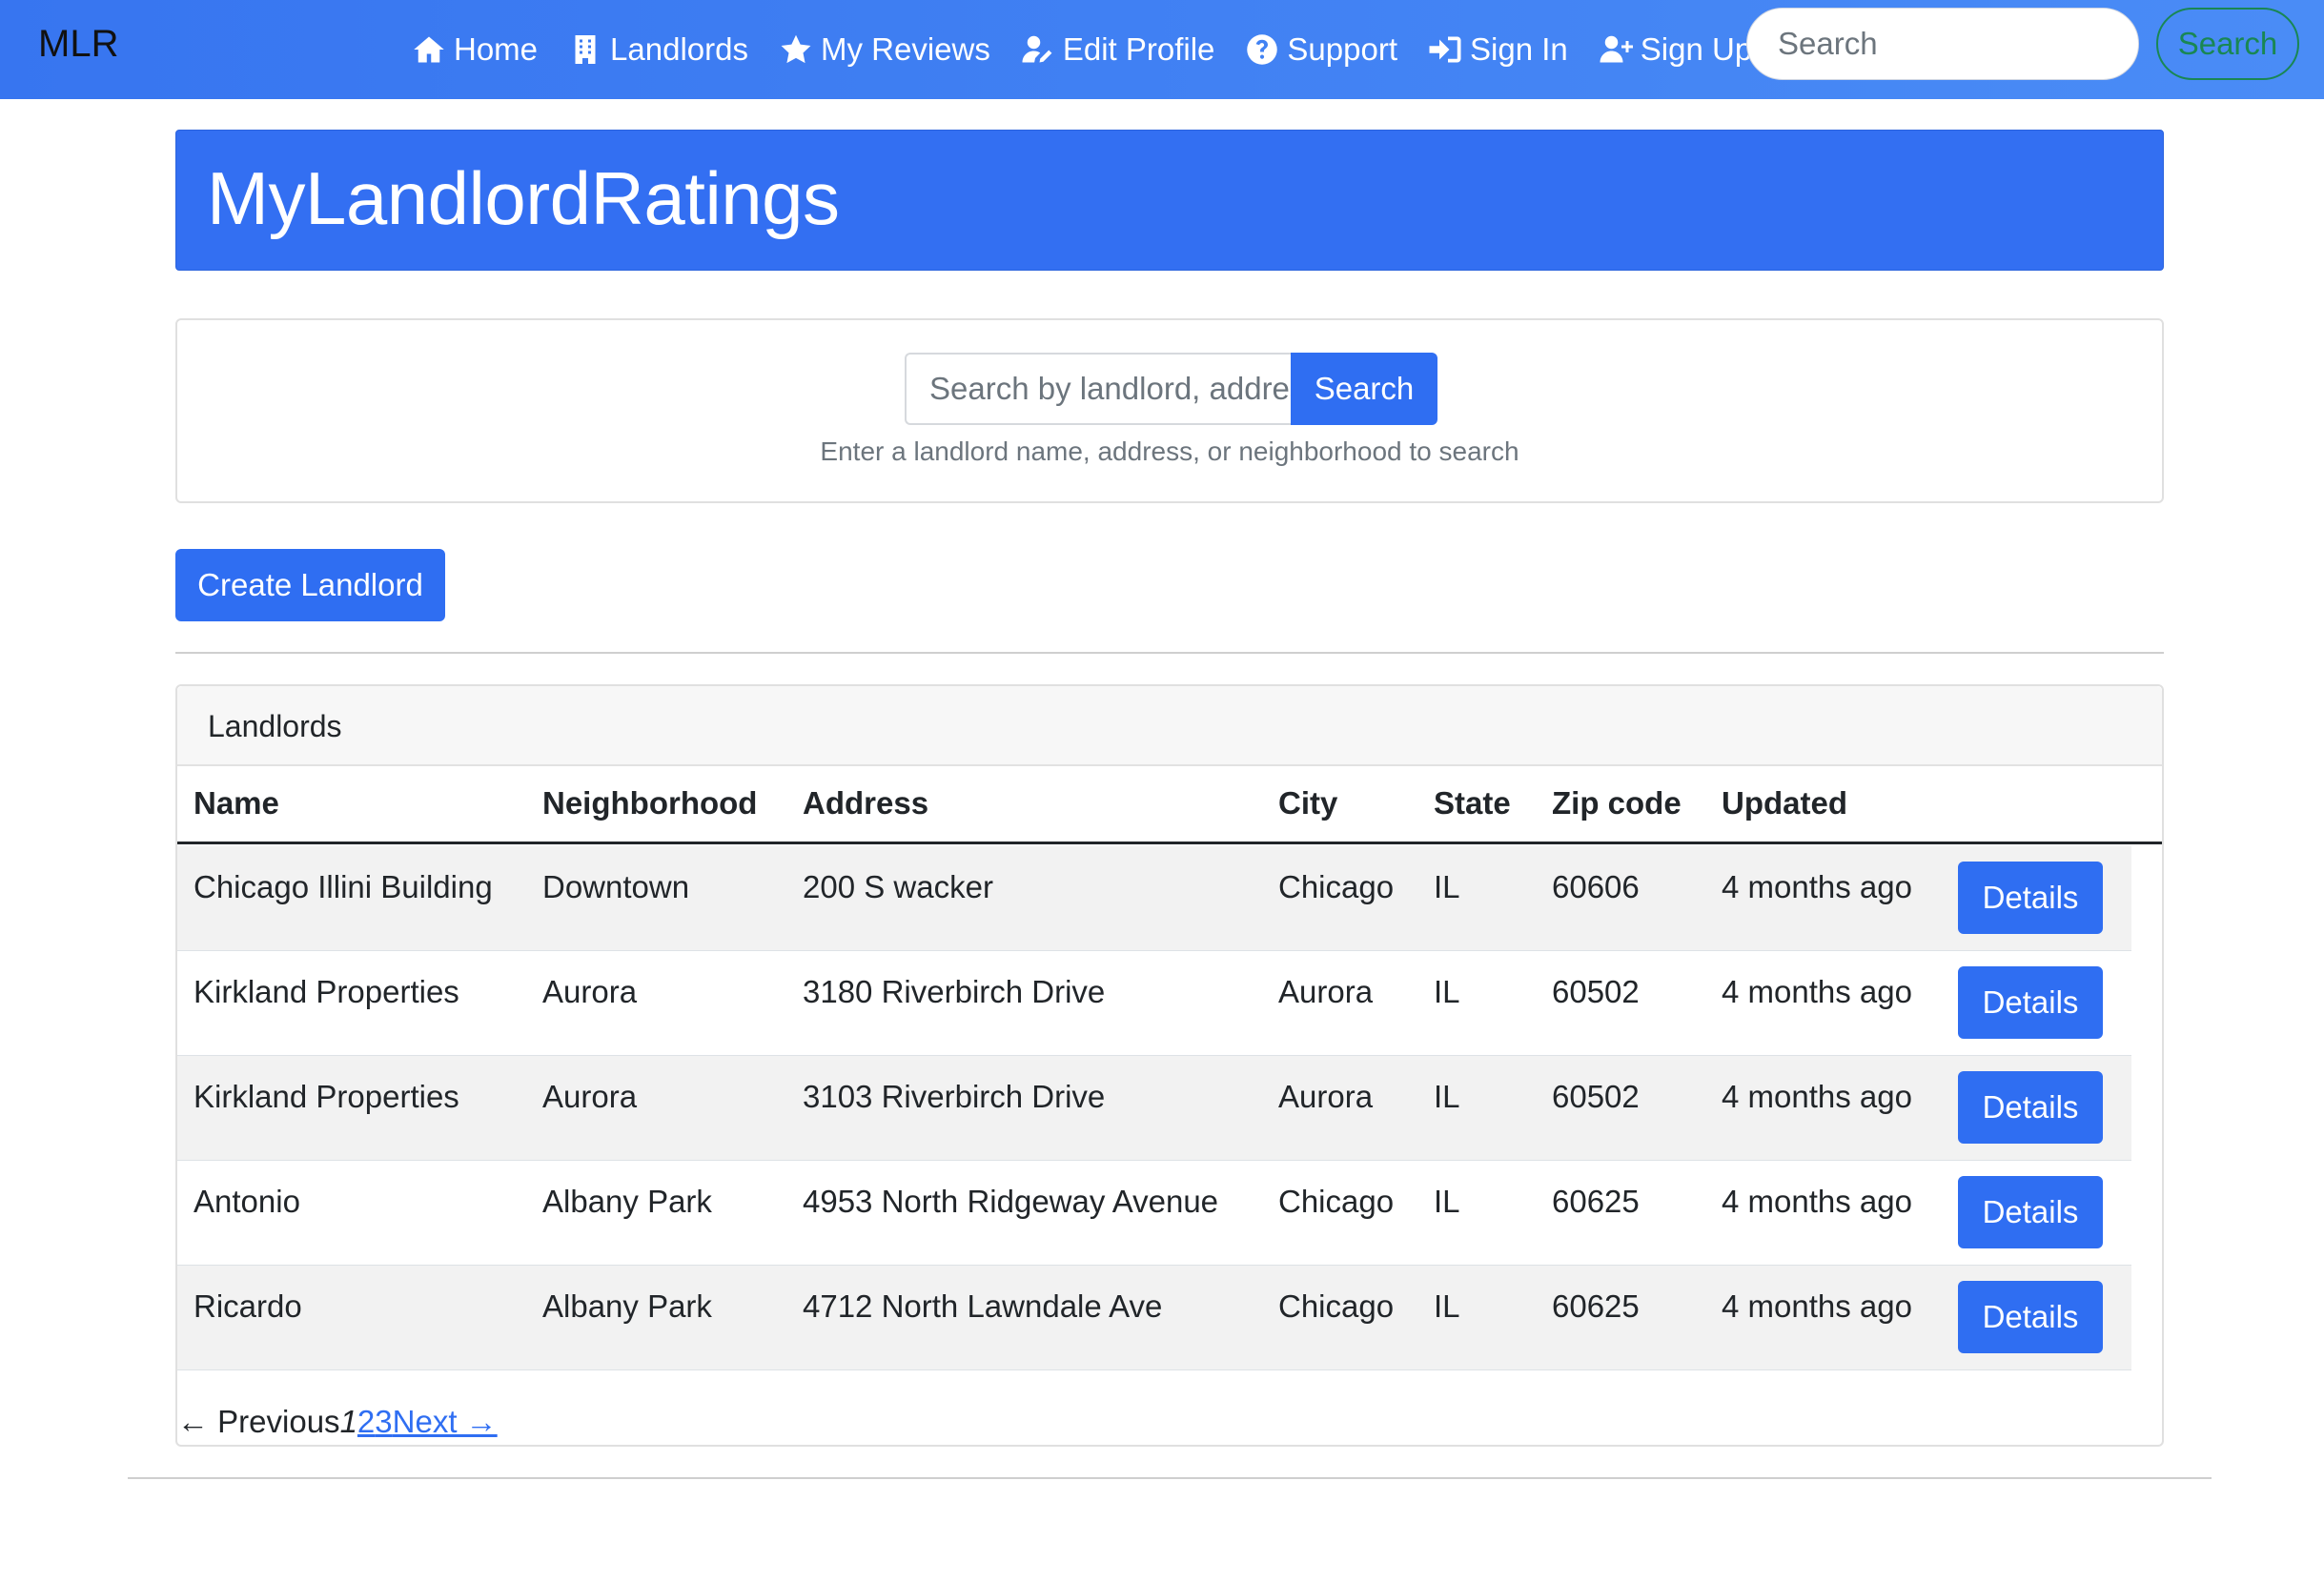 The height and width of the screenshot is (1582, 2324). Describe the element at coordinates (1519, 49) in the screenshot. I see `nav-link-label: Sign In` at that location.